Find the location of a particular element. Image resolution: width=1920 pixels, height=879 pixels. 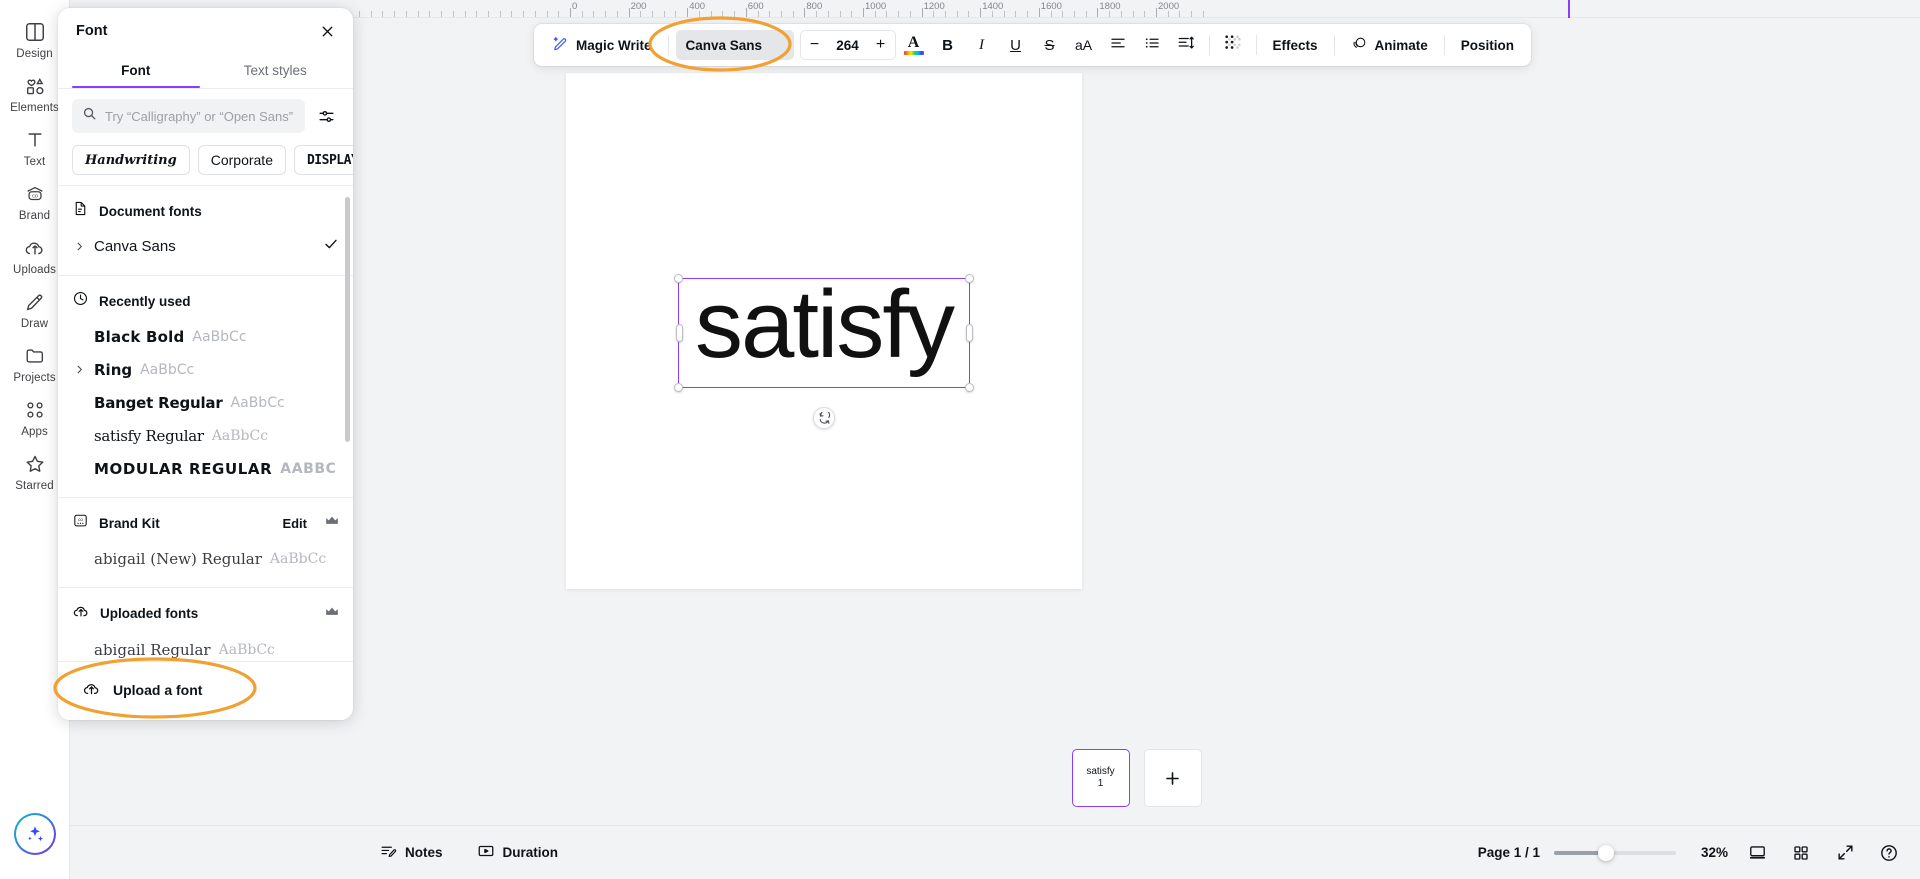

font-family-value: Canva Sans is located at coordinates (724, 45).